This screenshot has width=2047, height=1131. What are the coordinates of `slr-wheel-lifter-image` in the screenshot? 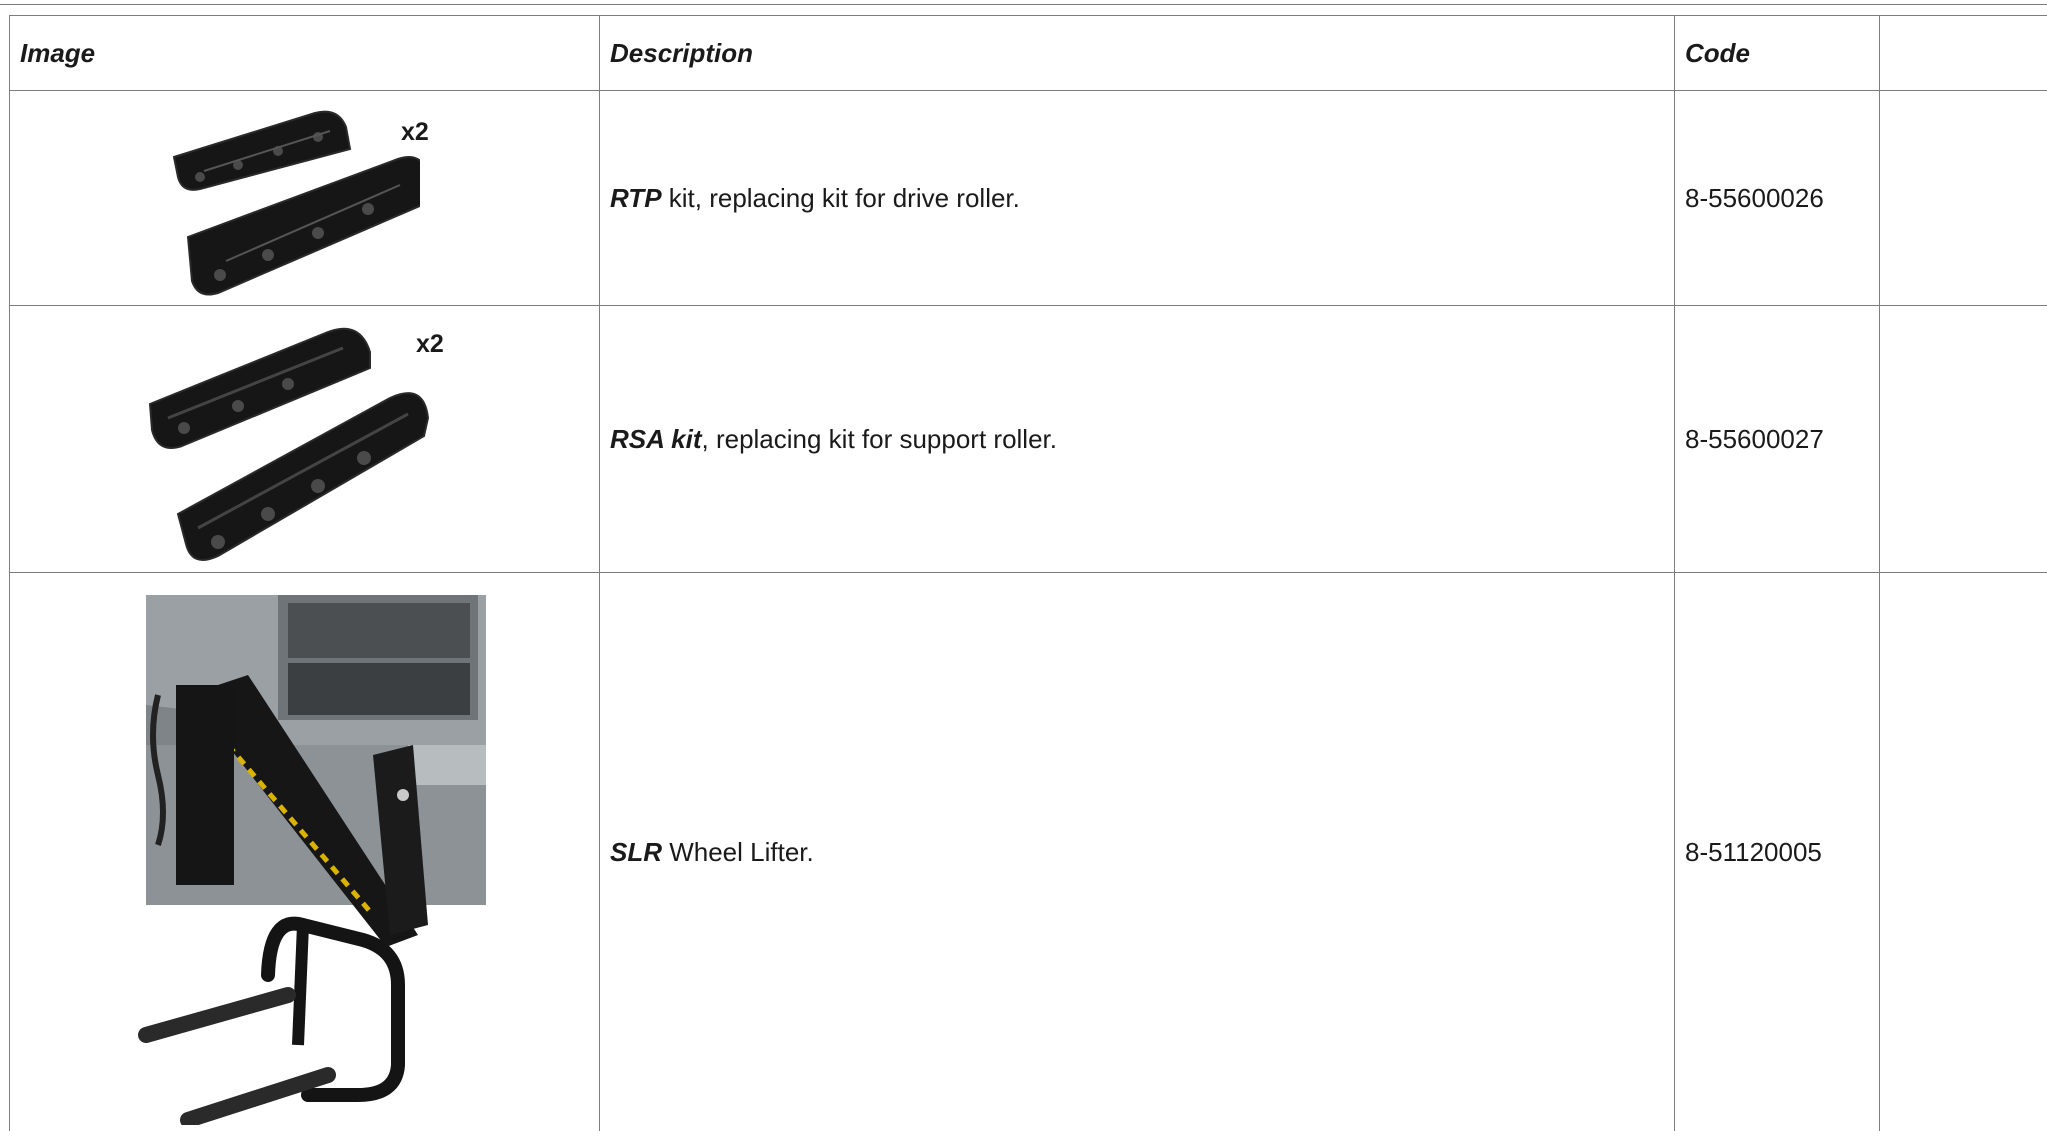 It's located at (312, 860).